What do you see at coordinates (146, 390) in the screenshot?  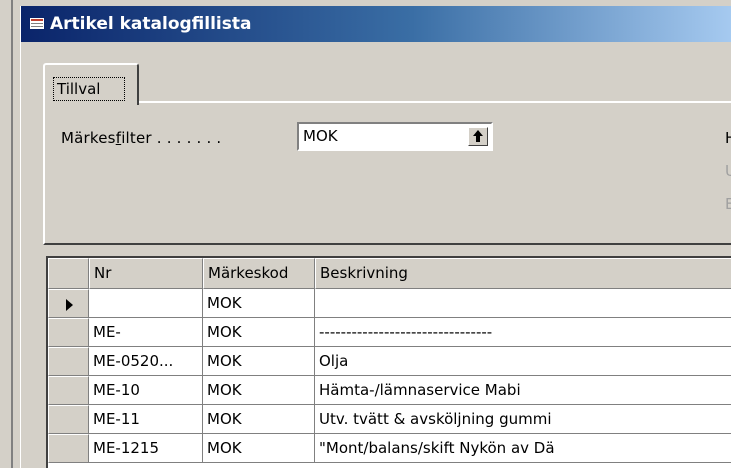 I see `table-cell-nr: ME-10` at bounding box center [146, 390].